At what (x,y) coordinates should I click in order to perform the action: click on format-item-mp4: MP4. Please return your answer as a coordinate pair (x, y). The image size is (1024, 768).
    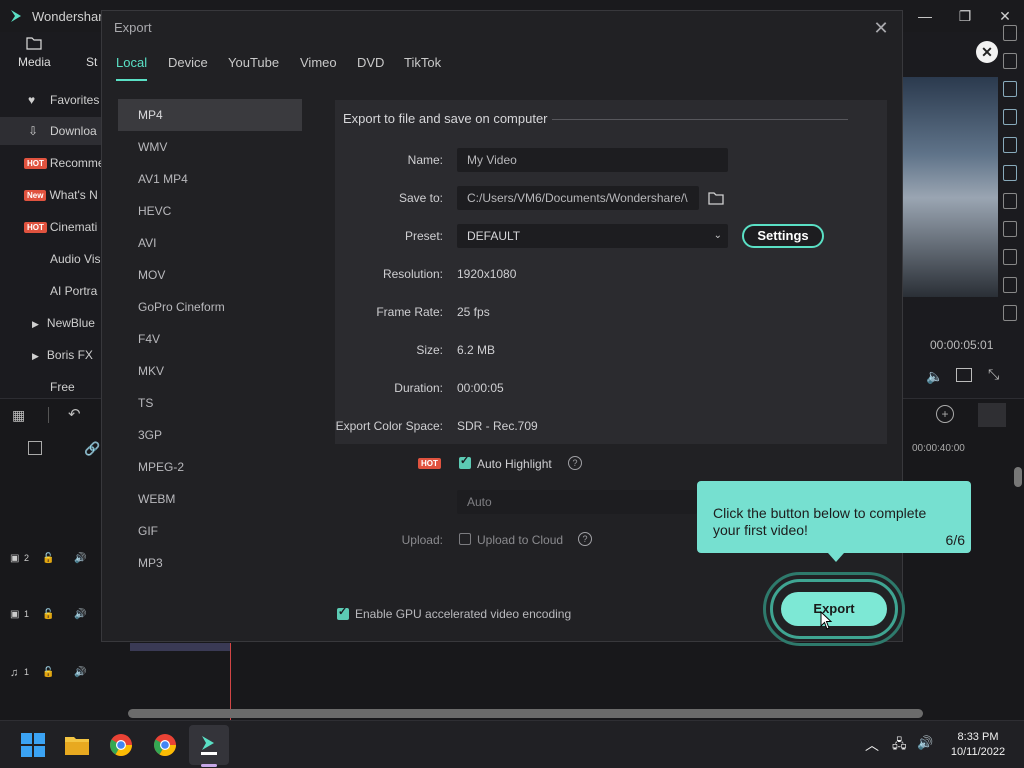
    Looking at the image, I should click on (210, 115).